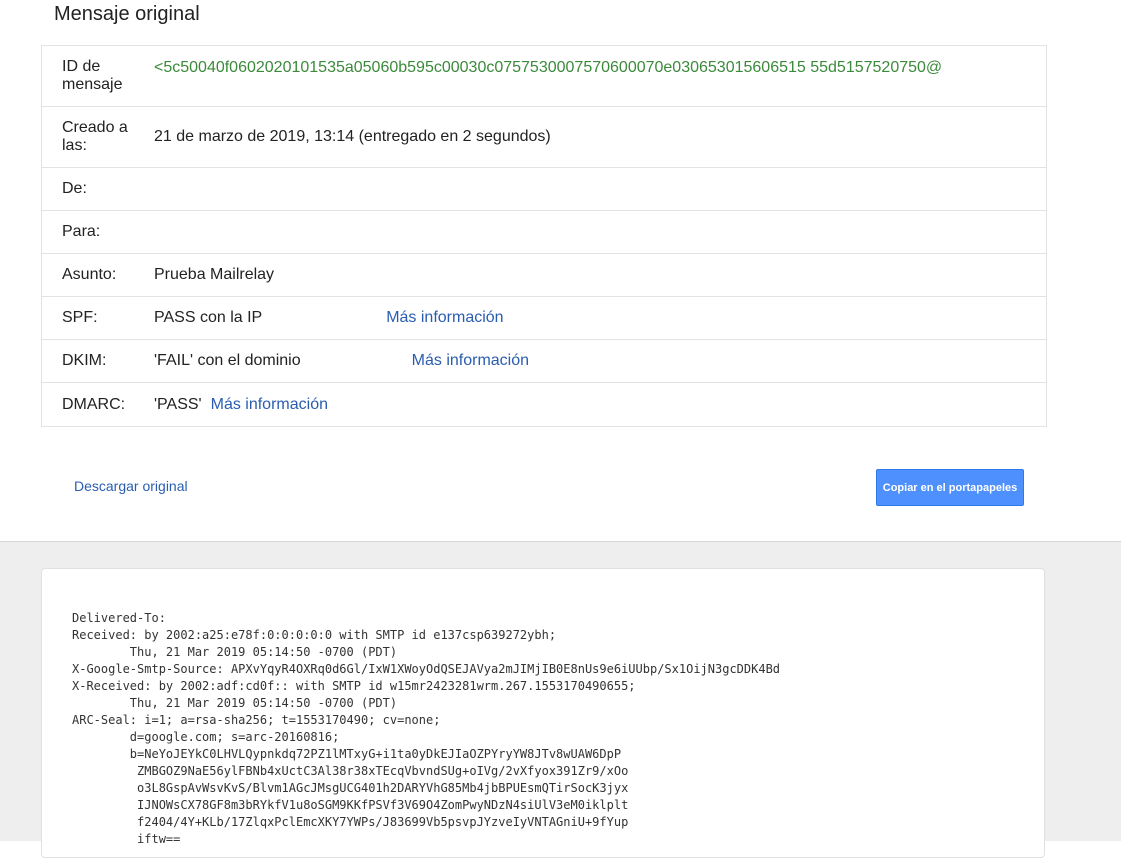  Describe the element at coordinates (94, 404) in the screenshot. I see `dmarc-label: DMARC:` at that location.